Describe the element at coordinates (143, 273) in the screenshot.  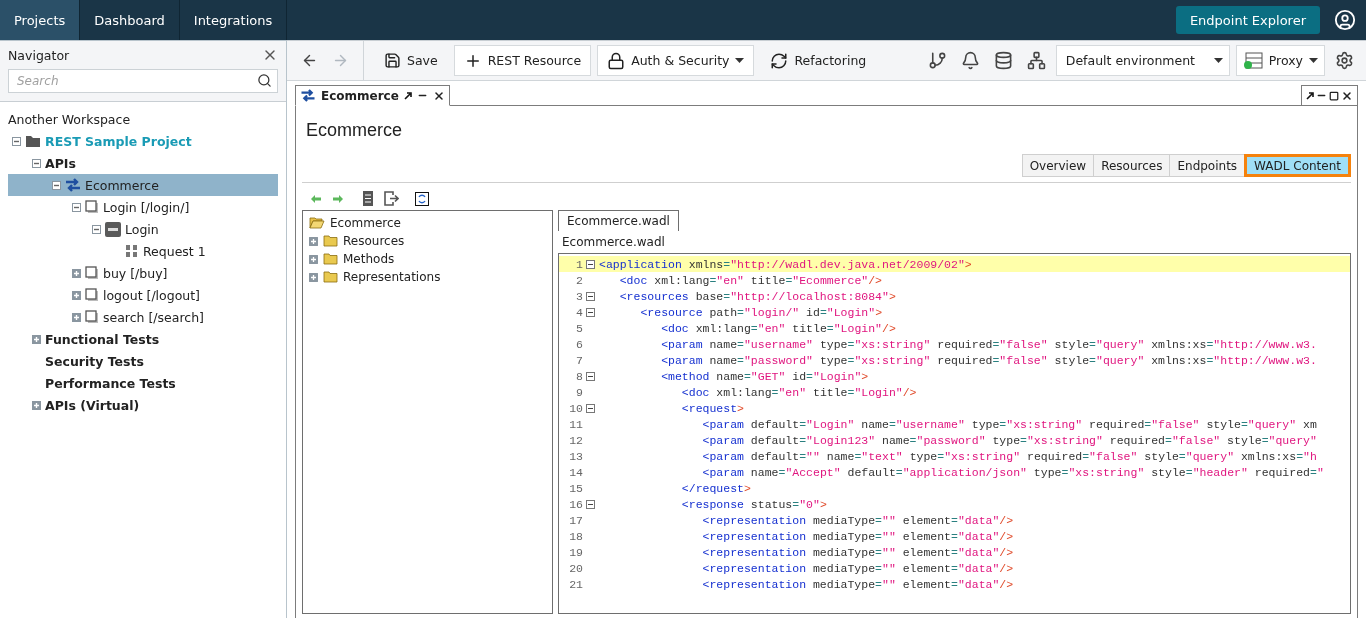
I see `tree-item: buy [/buy]` at that location.